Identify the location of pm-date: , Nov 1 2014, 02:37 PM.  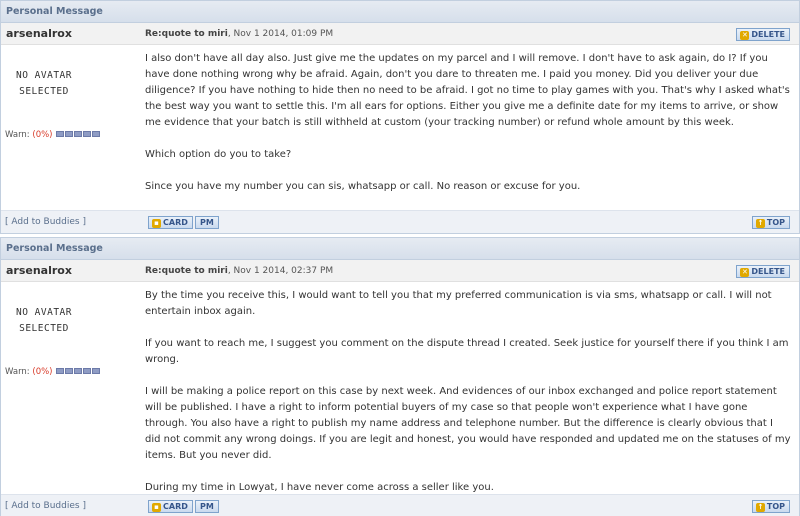
(280, 271).